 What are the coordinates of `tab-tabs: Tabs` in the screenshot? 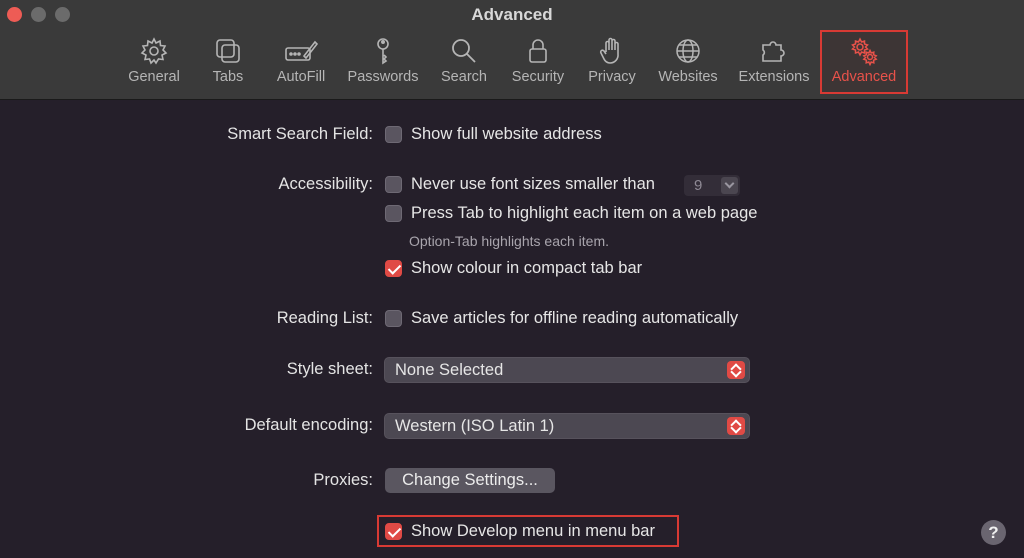 It's located at (228, 63).